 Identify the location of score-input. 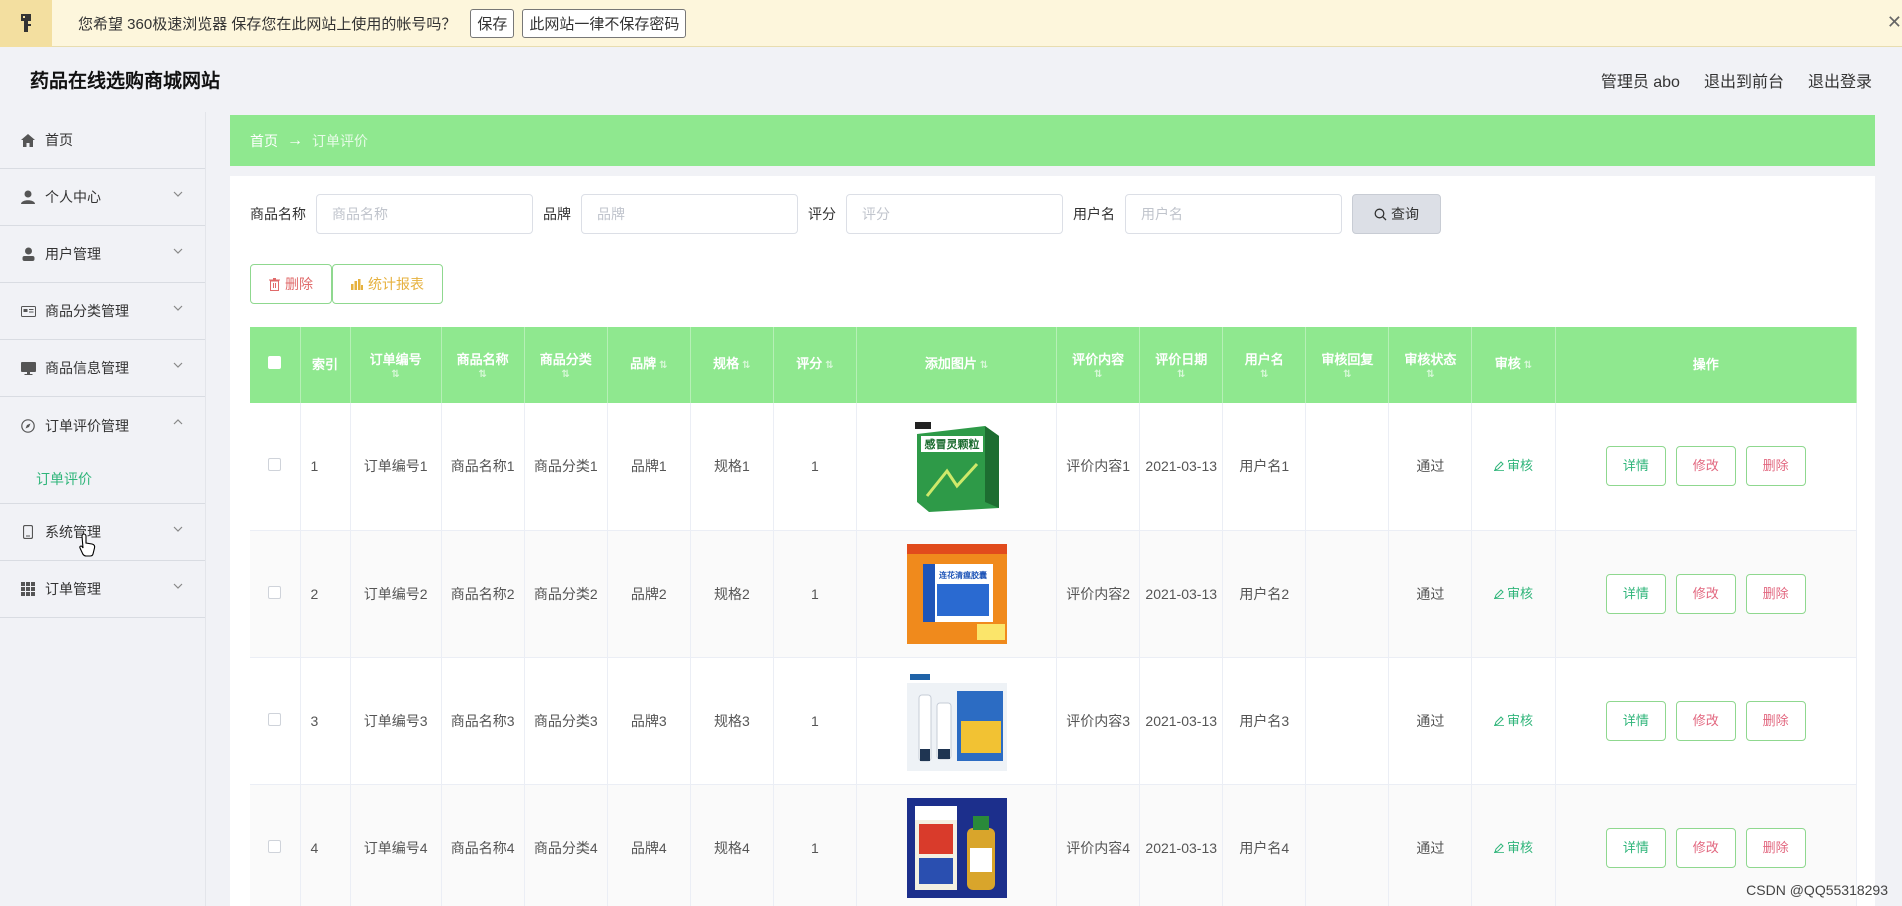
(954, 214).